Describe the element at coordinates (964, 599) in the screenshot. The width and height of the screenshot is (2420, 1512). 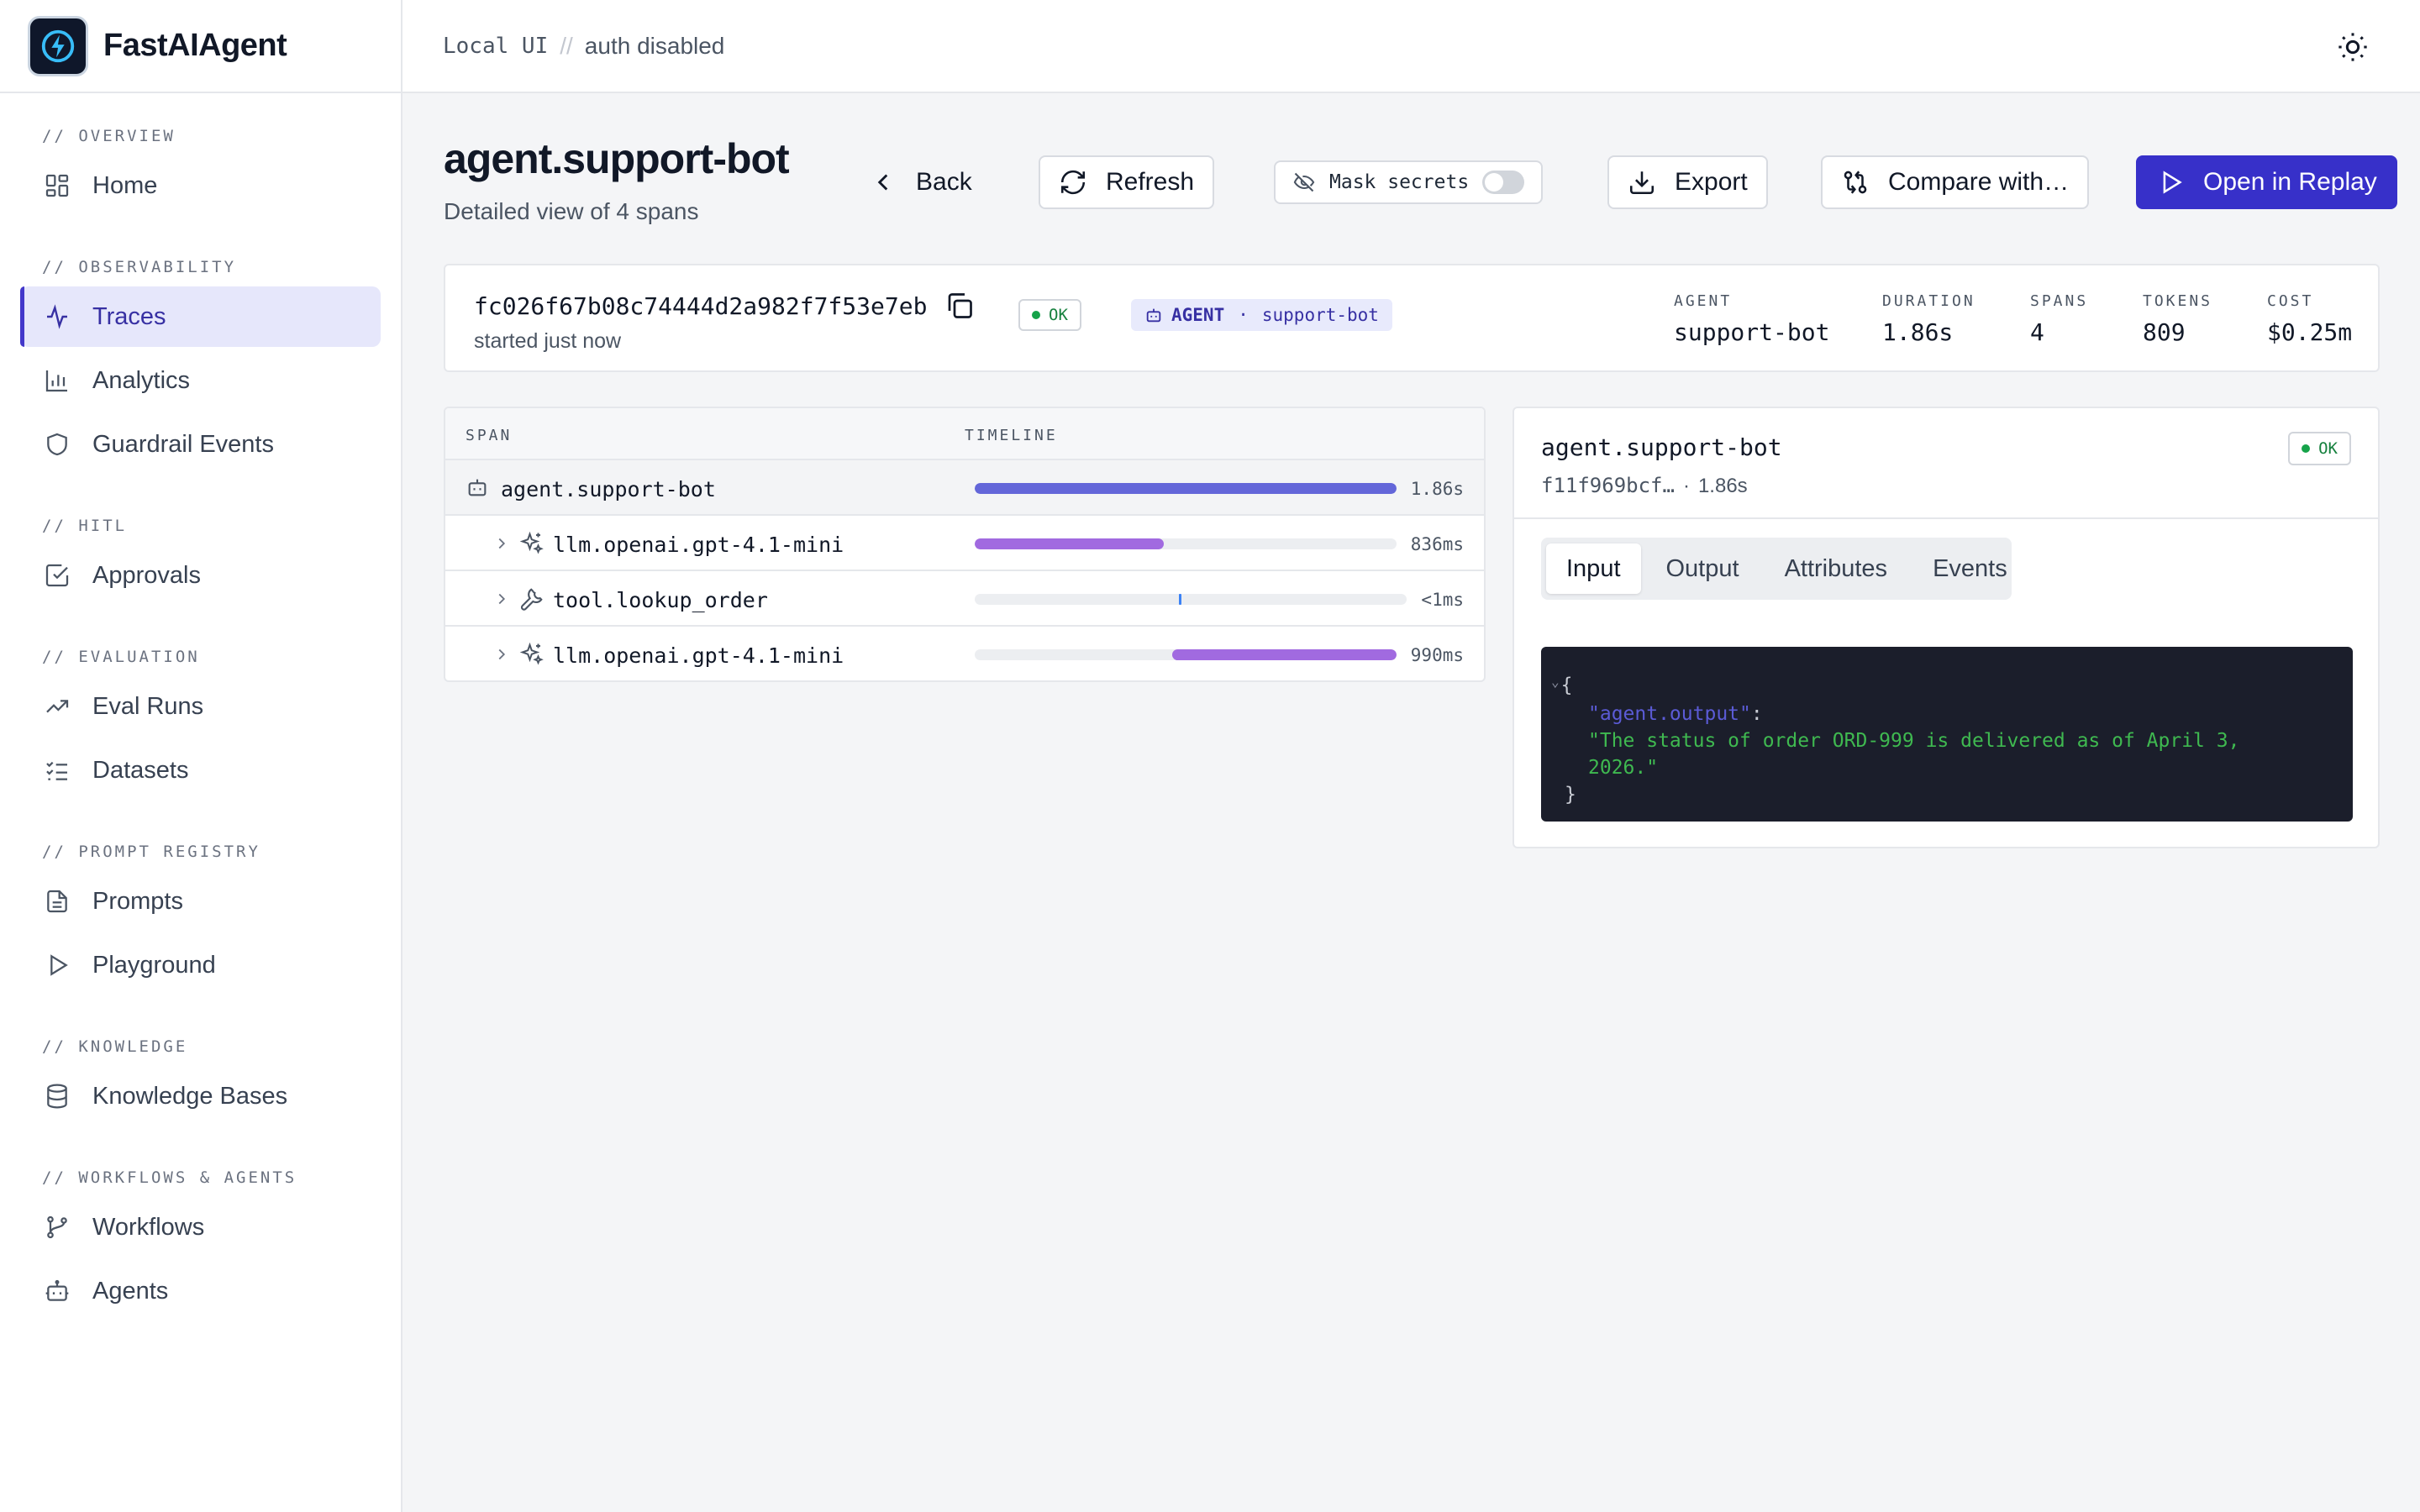
I see `span-row: tool.lookup_order <1ms` at that location.